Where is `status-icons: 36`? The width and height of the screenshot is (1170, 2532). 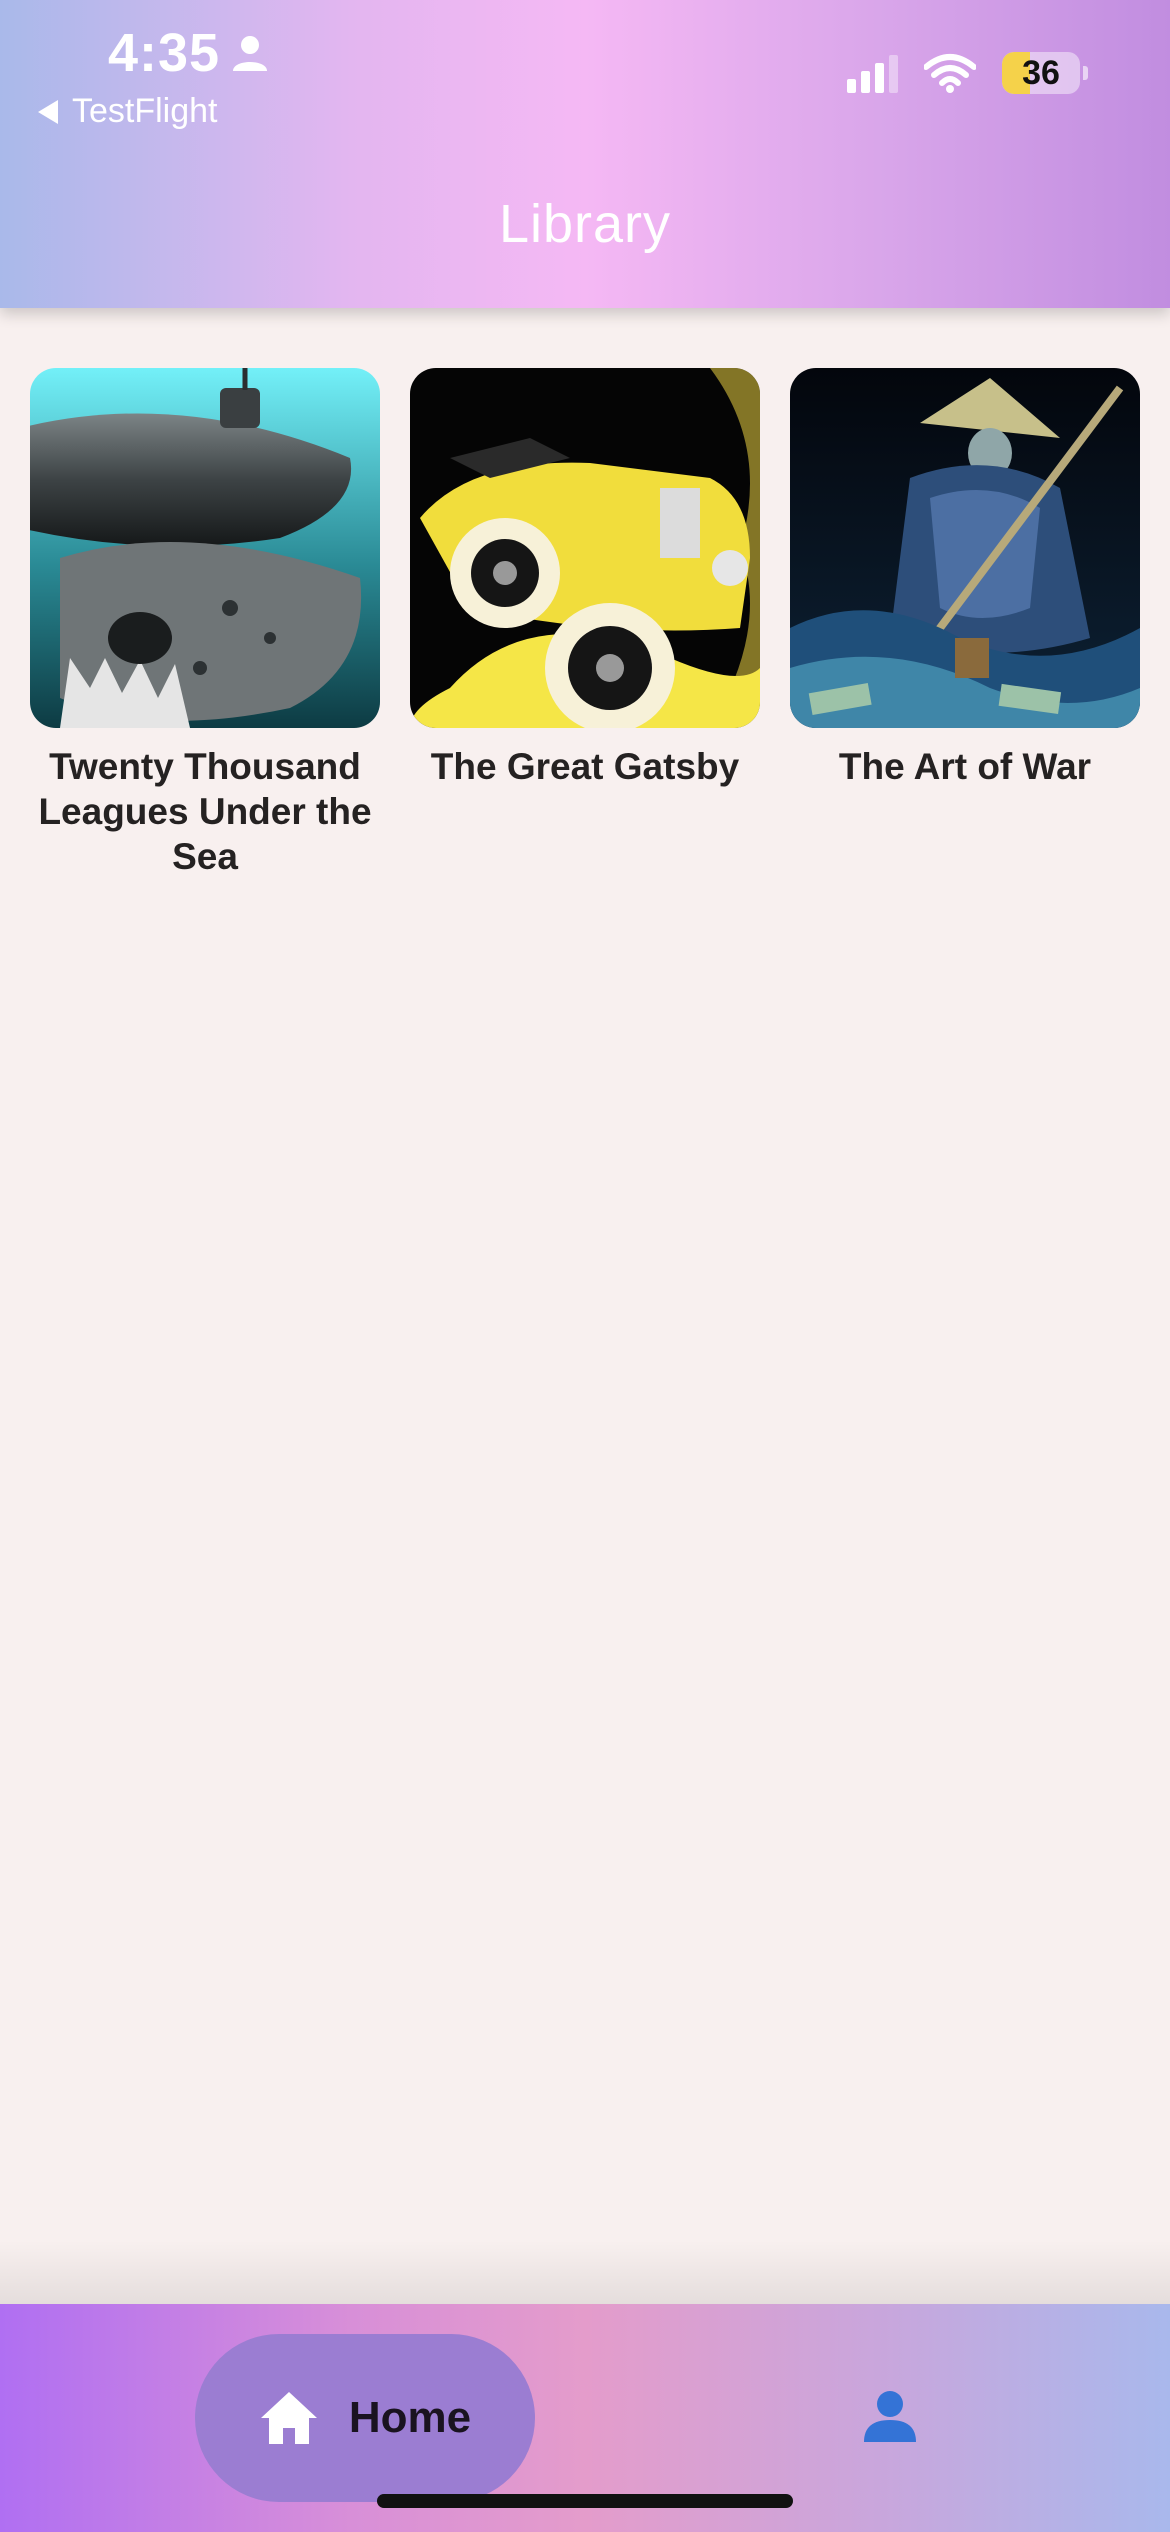
status-icons: 36 is located at coordinates (967, 73).